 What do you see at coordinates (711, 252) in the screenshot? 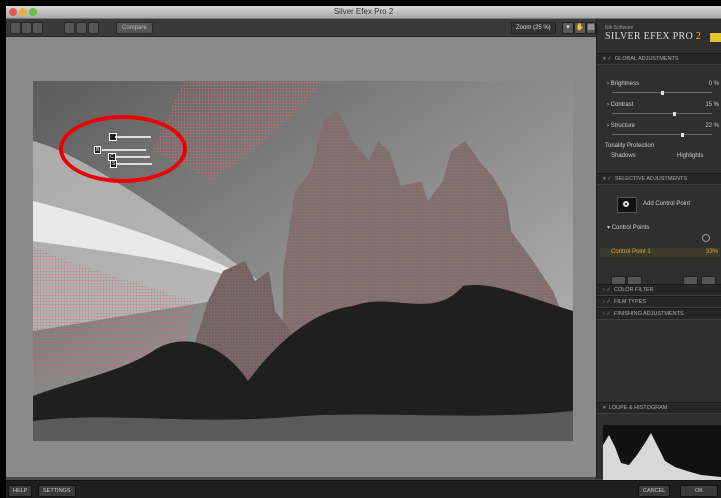
I see `control-point-1-value: 33%` at bounding box center [711, 252].